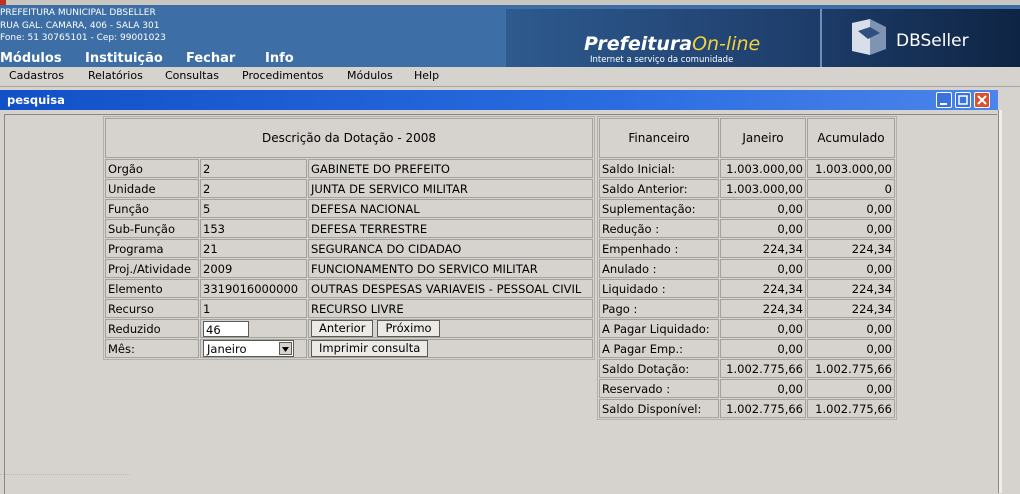 The width and height of the screenshot is (1020, 494). What do you see at coordinates (659, 248) in the screenshot?
I see `row-label: Empenhado :` at bounding box center [659, 248].